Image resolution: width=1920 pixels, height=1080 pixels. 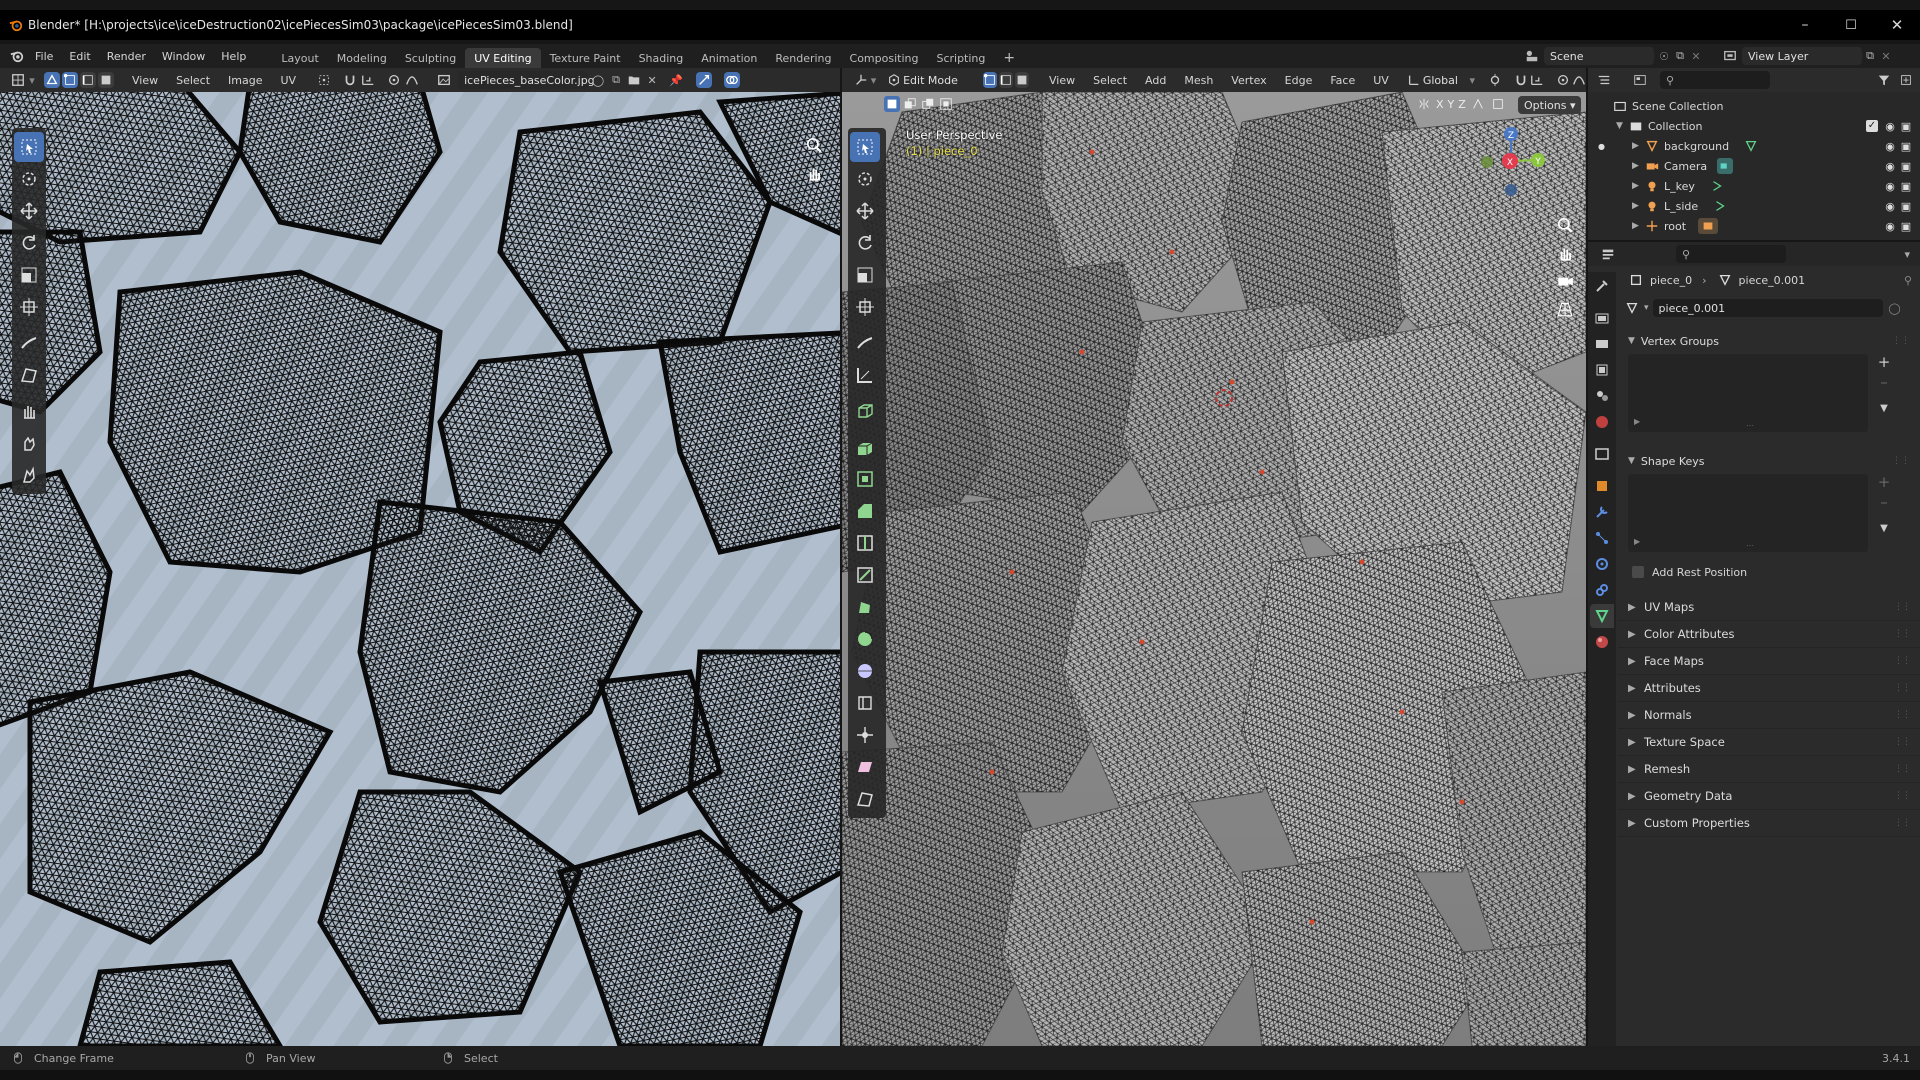 What do you see at coordinates (1451, 104) in the screenshot?
I see `mirror-y: Y` at bounding box center [1451, 104].